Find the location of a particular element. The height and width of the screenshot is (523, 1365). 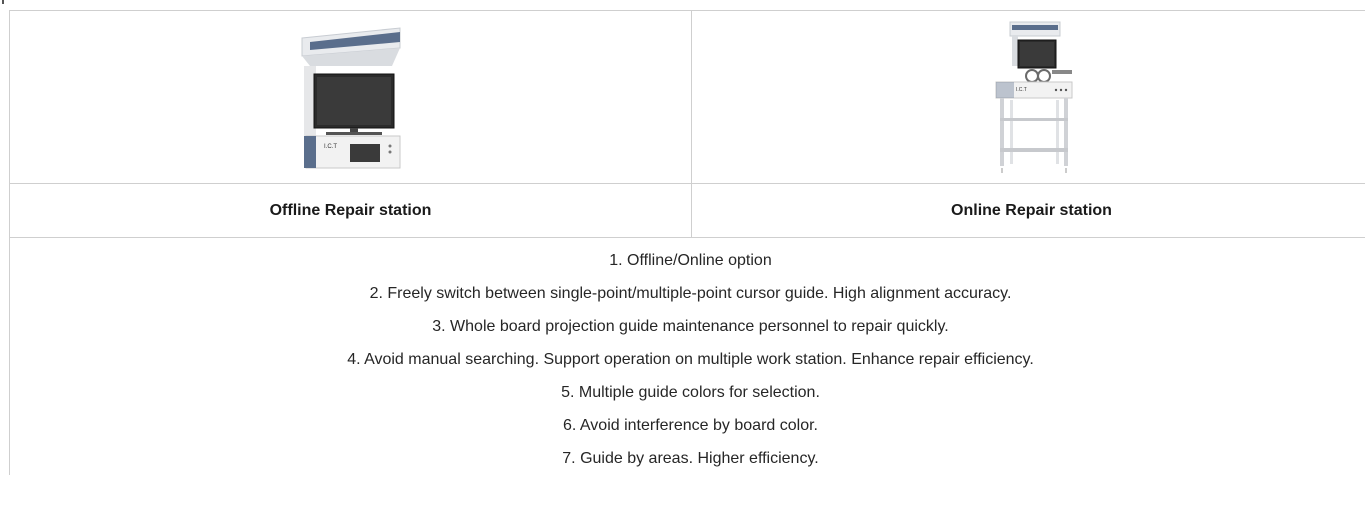

feature-item: 7. Guide by areas. Higher efficiency. is located at coordinates (690, 458).